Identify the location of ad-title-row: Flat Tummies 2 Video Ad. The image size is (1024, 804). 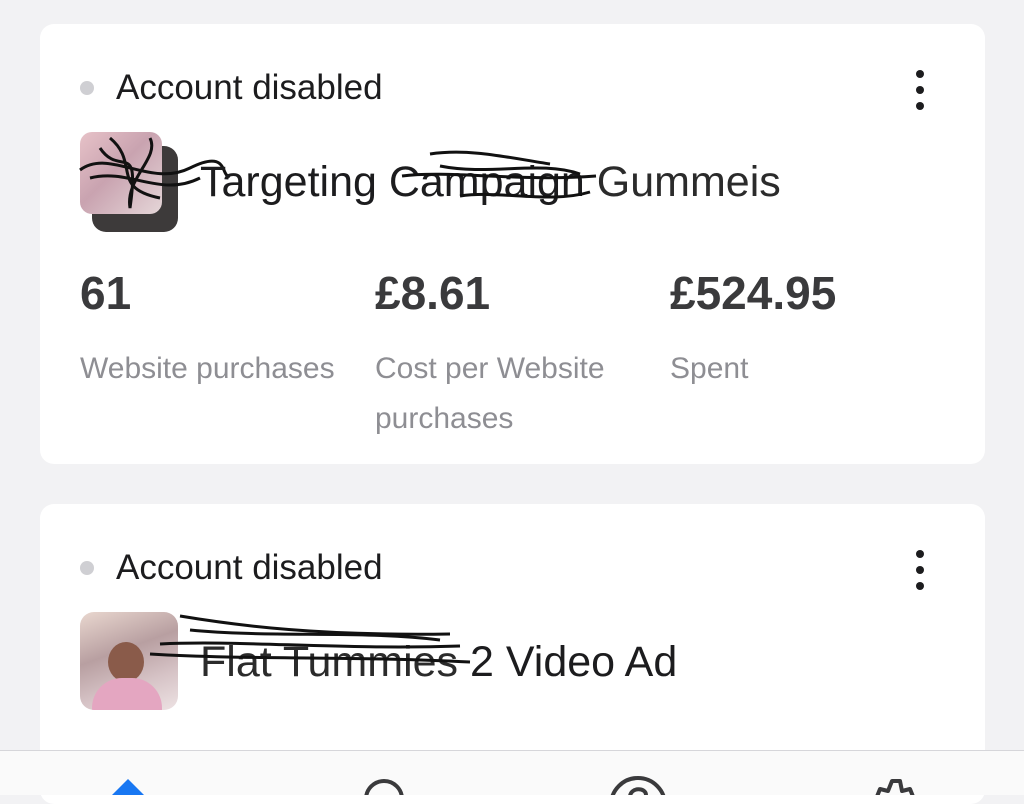
(378, 662).